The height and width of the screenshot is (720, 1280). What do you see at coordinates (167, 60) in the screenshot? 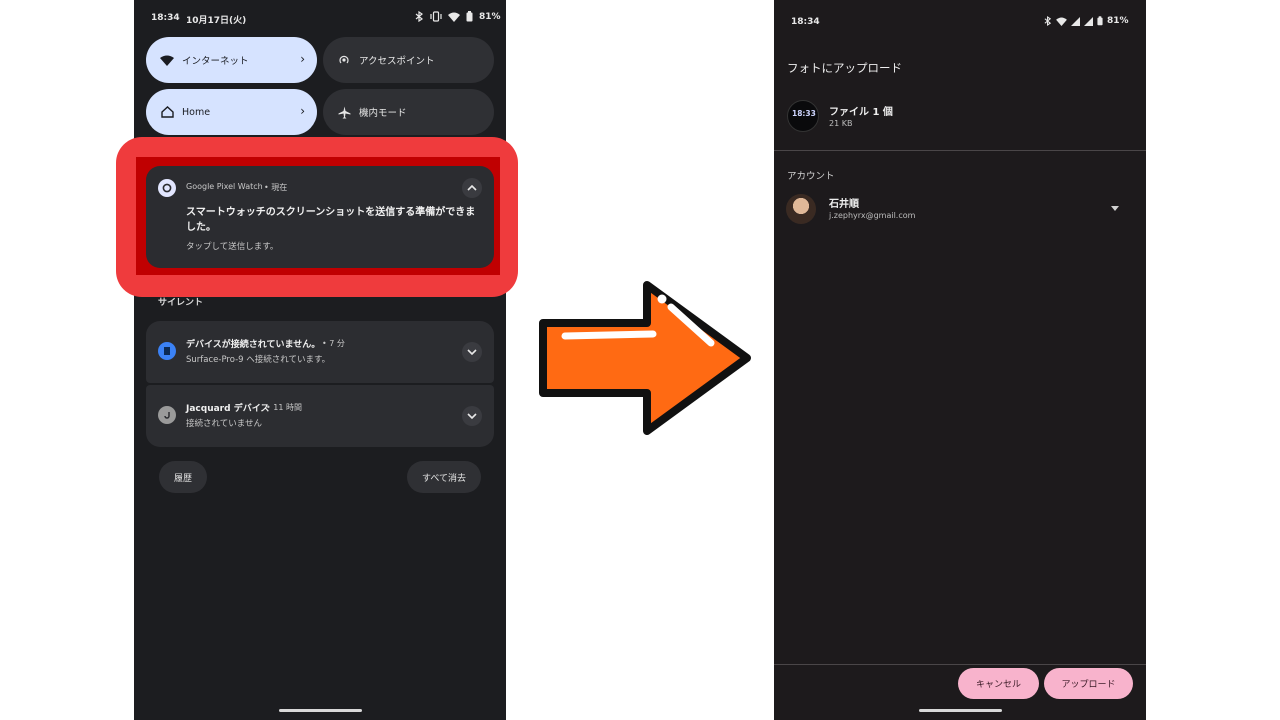
I see `wifi-icon` at bounding box center [167, 60].